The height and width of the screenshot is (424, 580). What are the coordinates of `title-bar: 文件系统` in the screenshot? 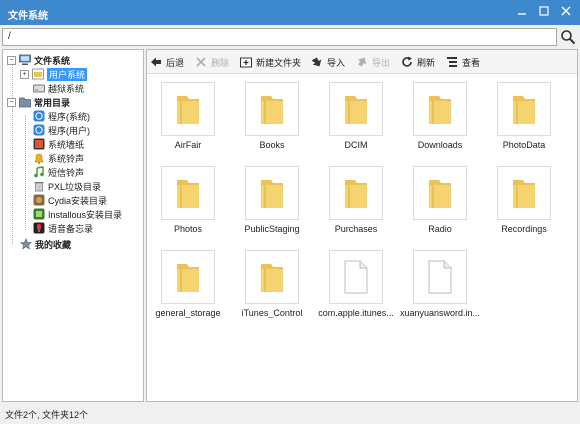 It's located at (290, 12).